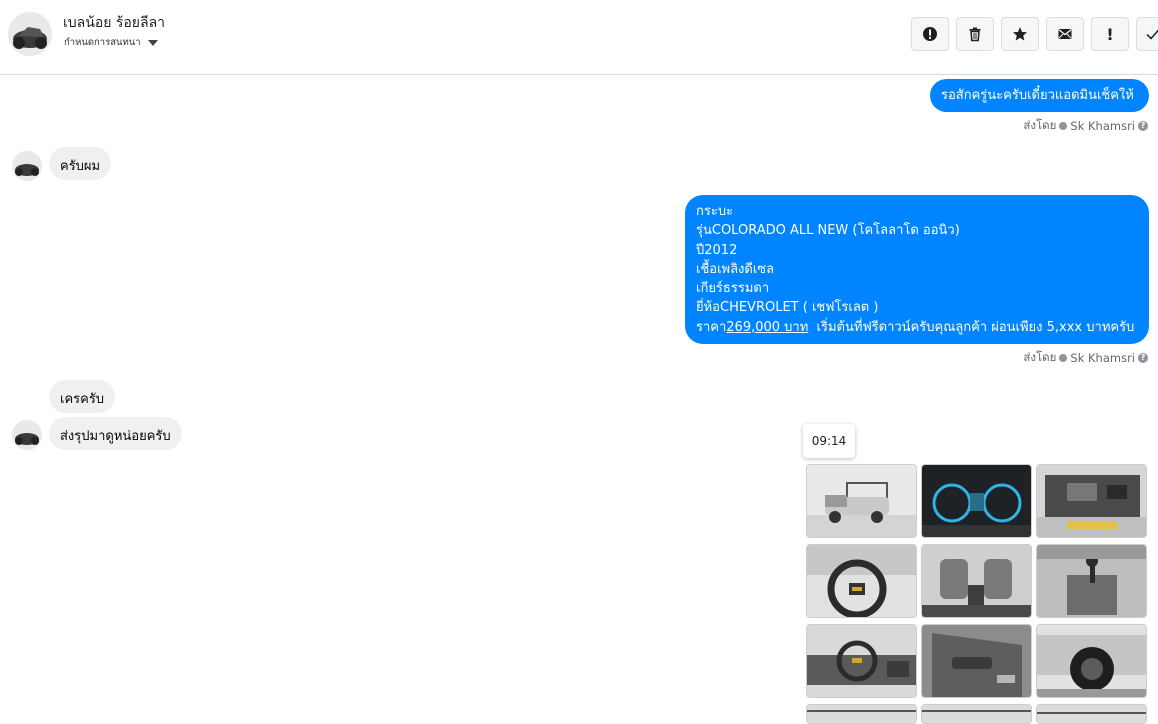 Image resolution: width=1158 pixels, height=724 pixels. I want to click on mark-spam-button, so click(930, 34).